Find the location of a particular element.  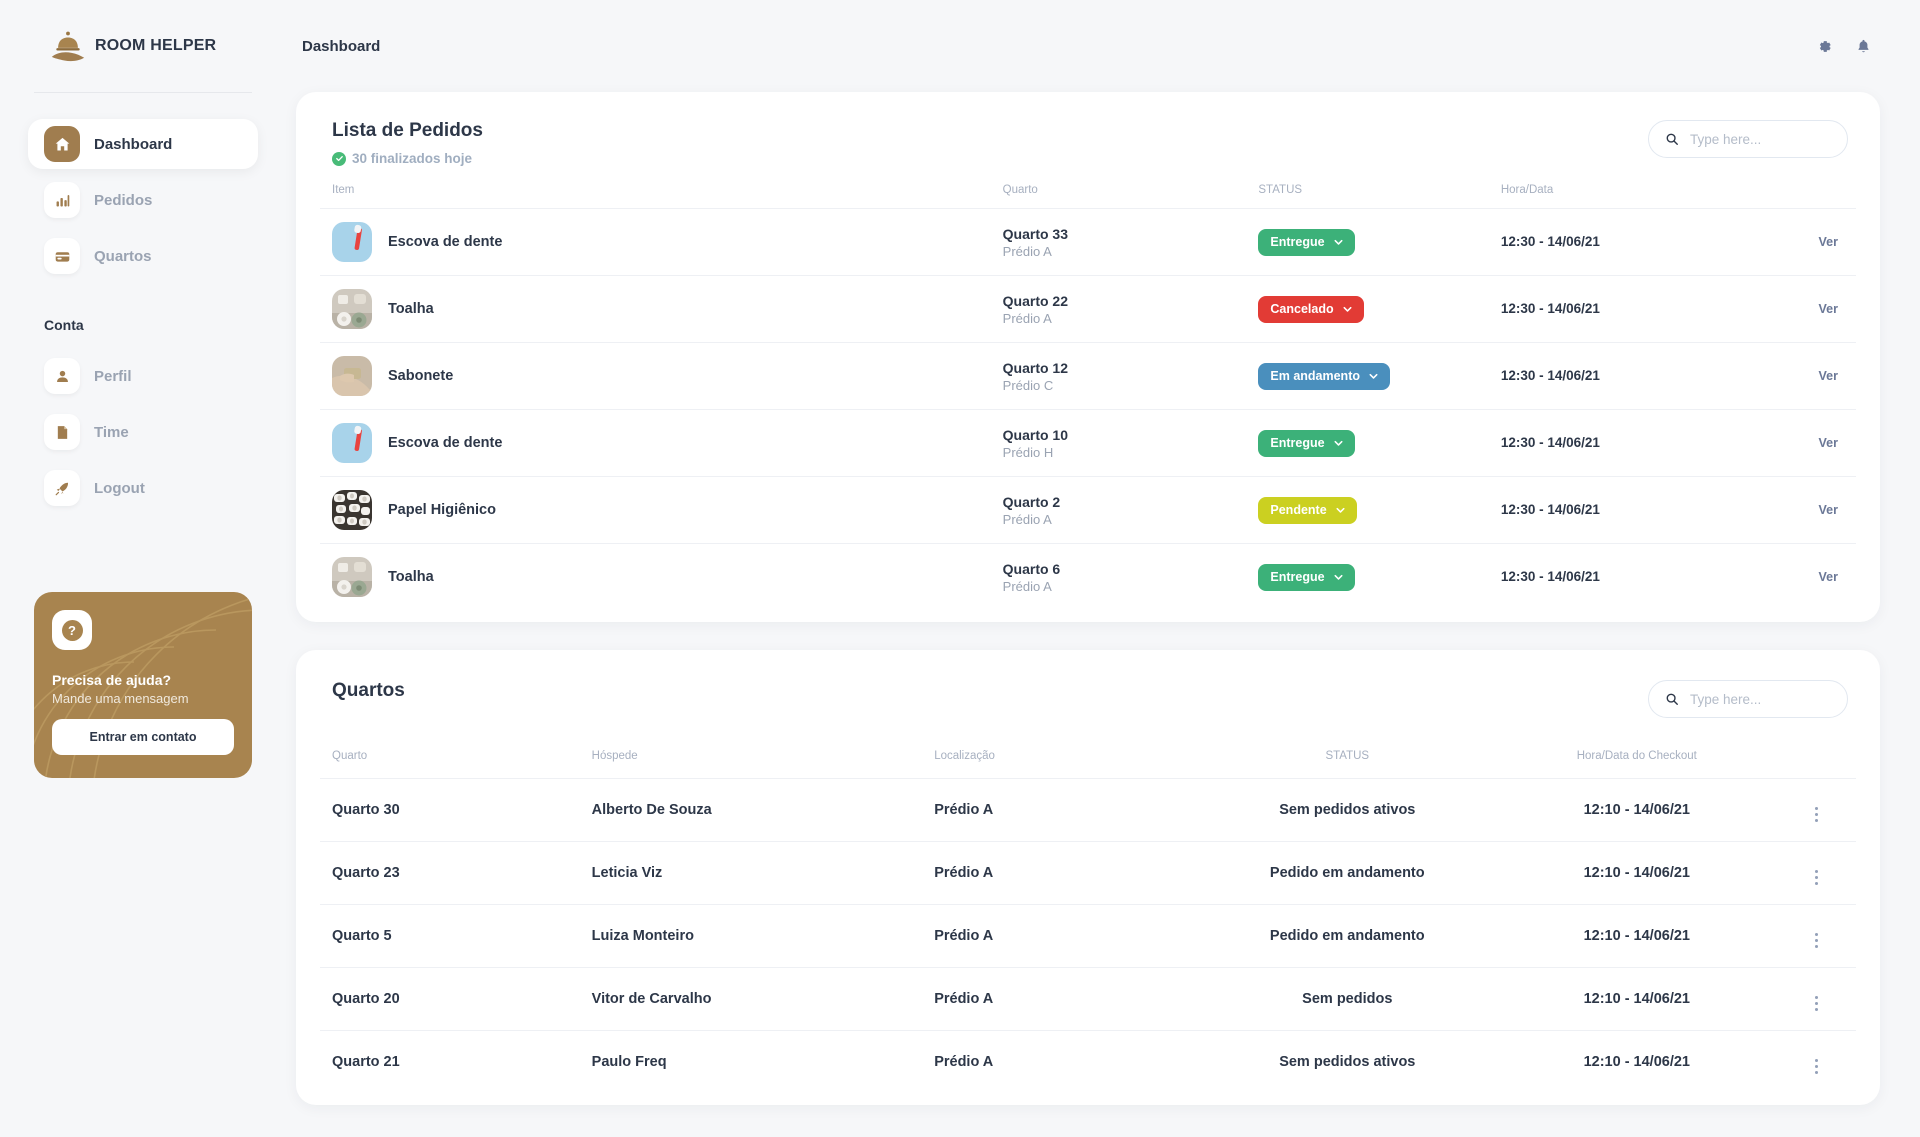

cloche-on-hand-logo-icon is located at coordinates (68, 46).